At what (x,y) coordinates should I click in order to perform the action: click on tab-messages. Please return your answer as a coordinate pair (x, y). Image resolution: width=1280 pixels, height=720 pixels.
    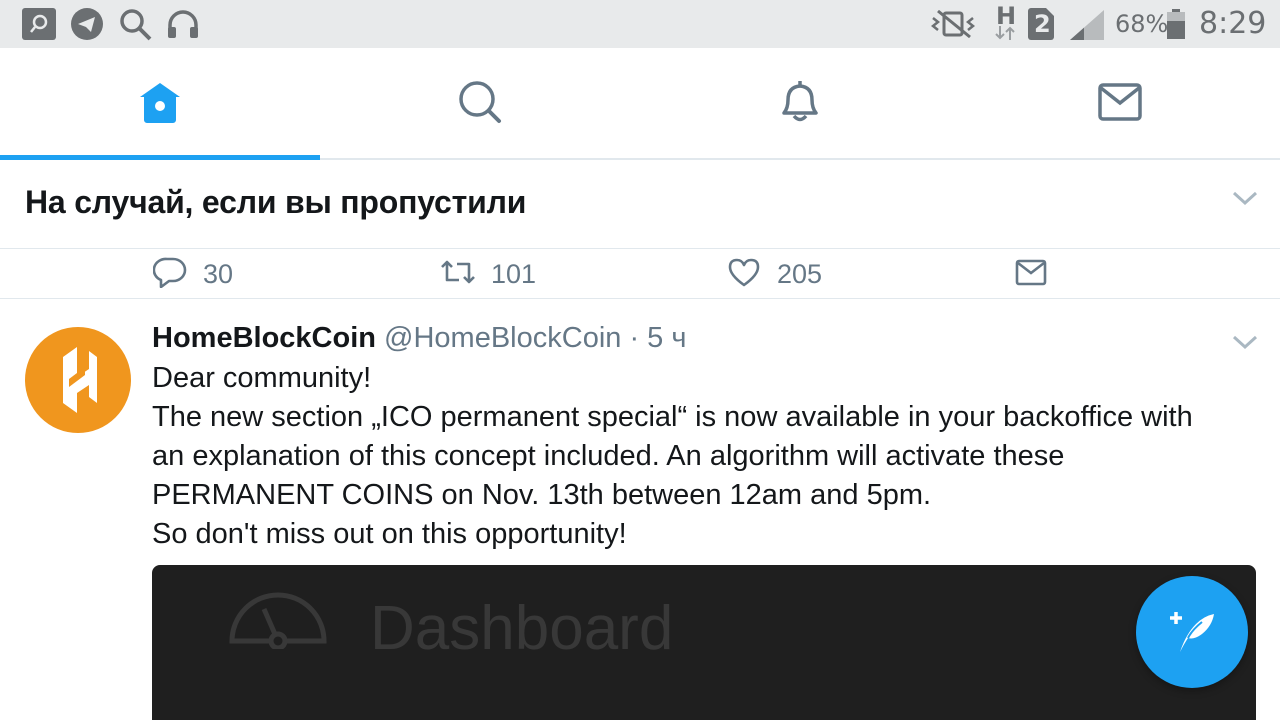
    Looking at the image, I should click on (1120, 104).